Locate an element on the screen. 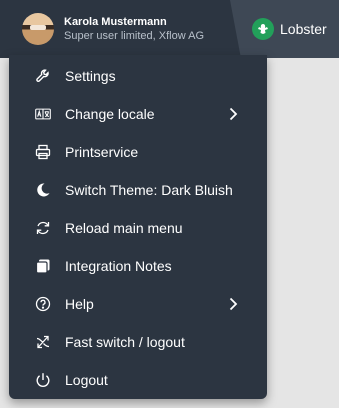 The width and height of the screenshot is (339, 408). menu-item-printservice: Printservice is located at coordinates (138, 152).